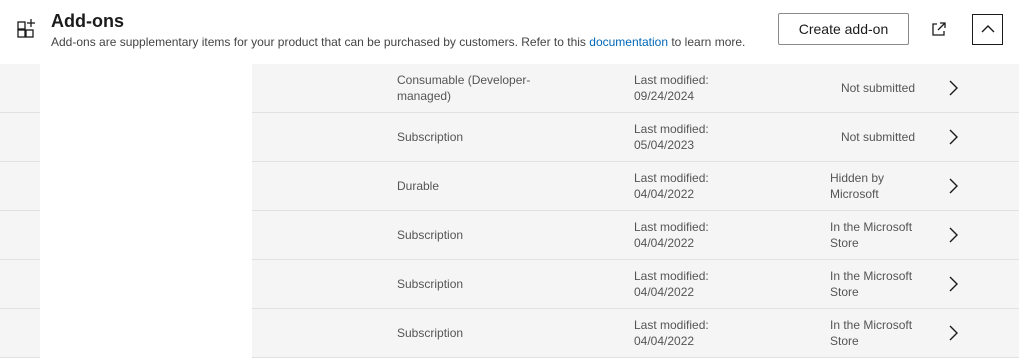 The image size is (1019, 362). What do you see at coordinates (857, 186) in the screenshot?
I see `addon-status: Hidden by Microsoft` at bounding box center [857, 186].